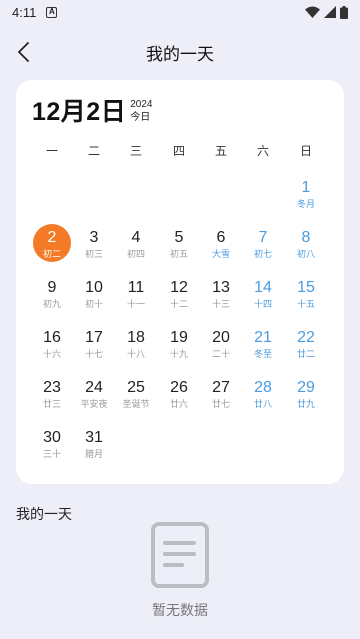  I want to click on lunar-date: 十九, so click(178, 354).